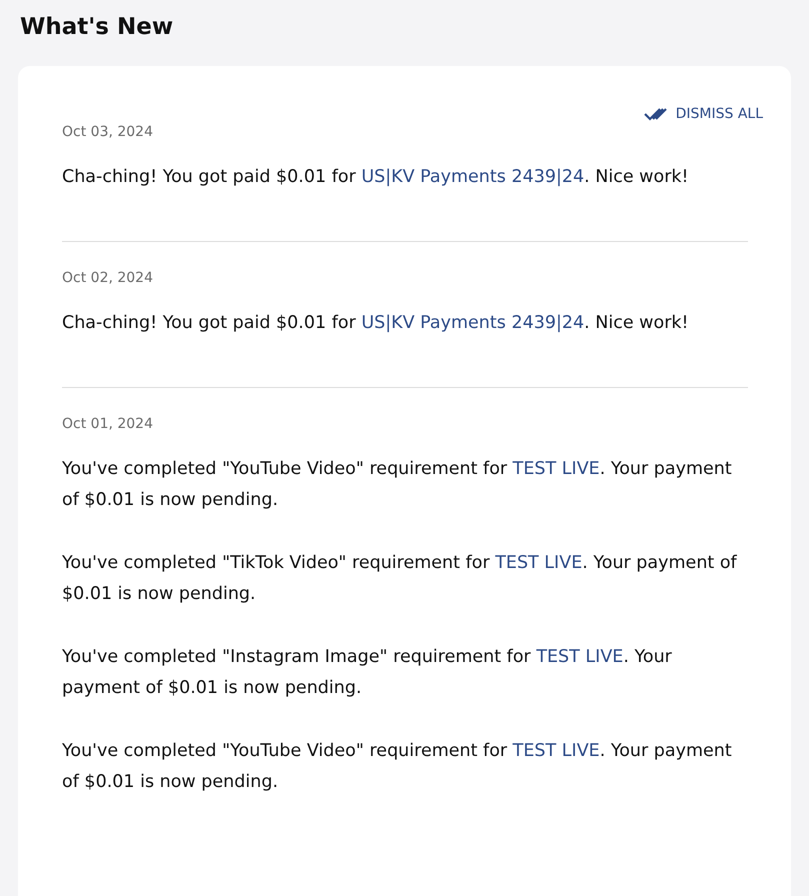  Describe the element at coordinates (656, 114) in the screenshot. I see `double-check-icon` at that location.